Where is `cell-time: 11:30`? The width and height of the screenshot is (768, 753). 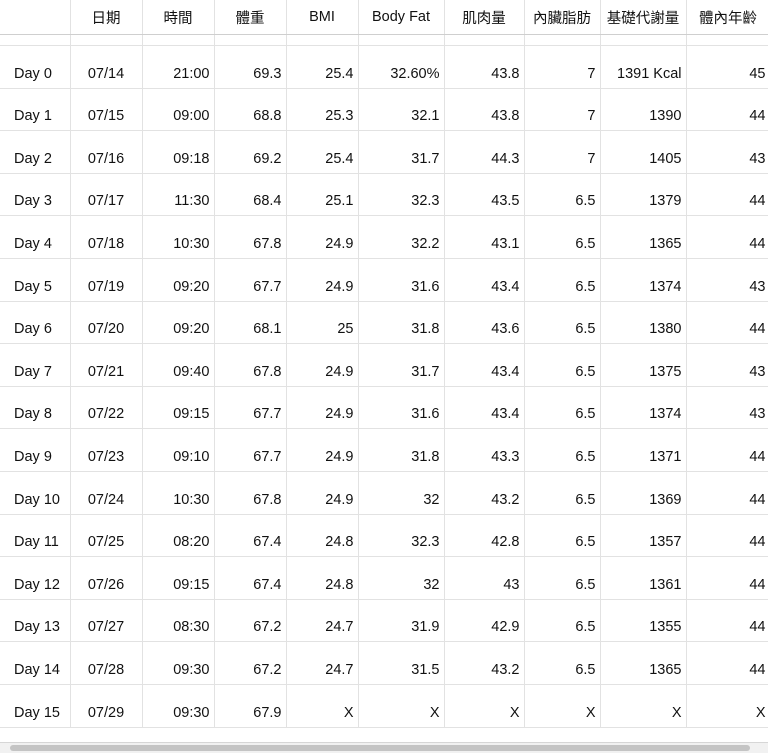 cell-time: 11:30 is located at coordinates (178, 195).